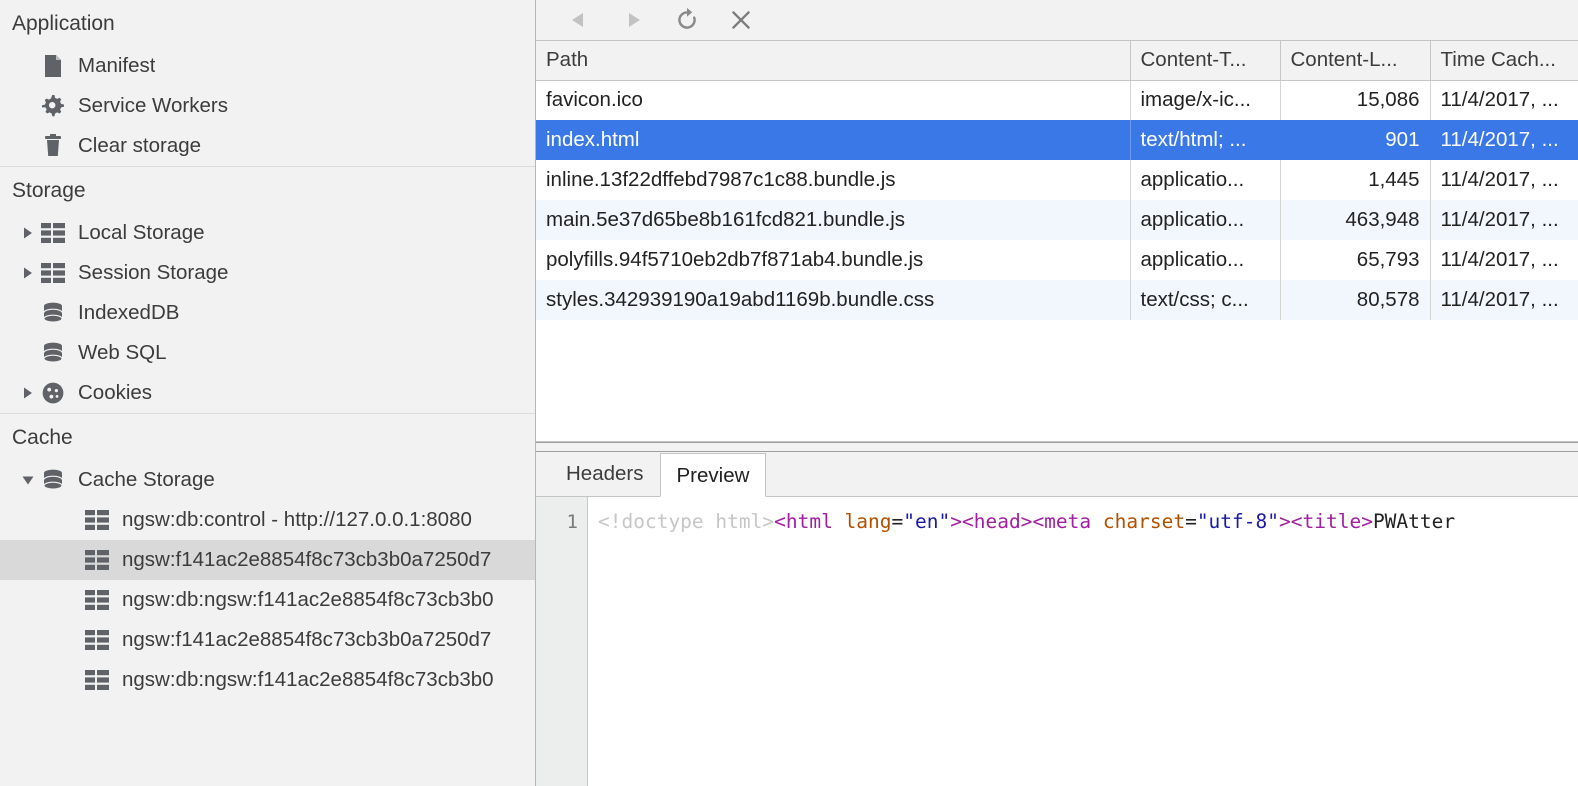  What do you see at coordinates (267, 106) in the screenshot?
I see `sidebar-item-service-workers: Service Workers` at bounding box center [267, 106].